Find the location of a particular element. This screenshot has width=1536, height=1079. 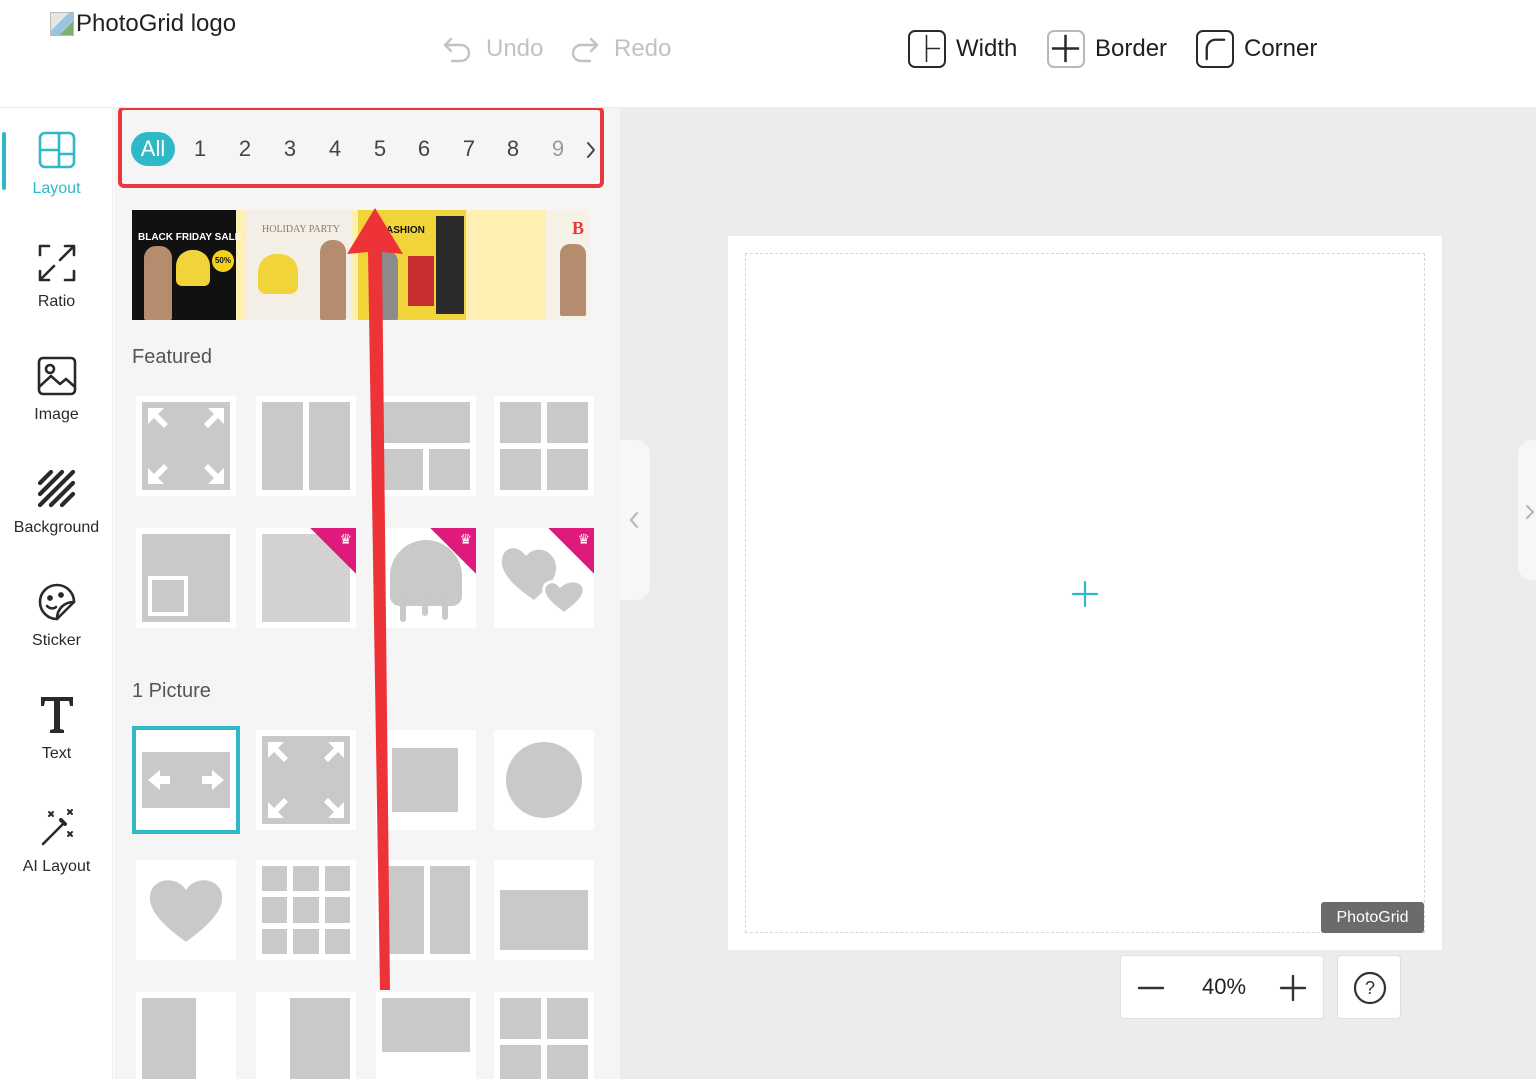

picture-count-tabs: All 1 2 3 4 5 6 7 8 9 is located at coordinates (361, 148).